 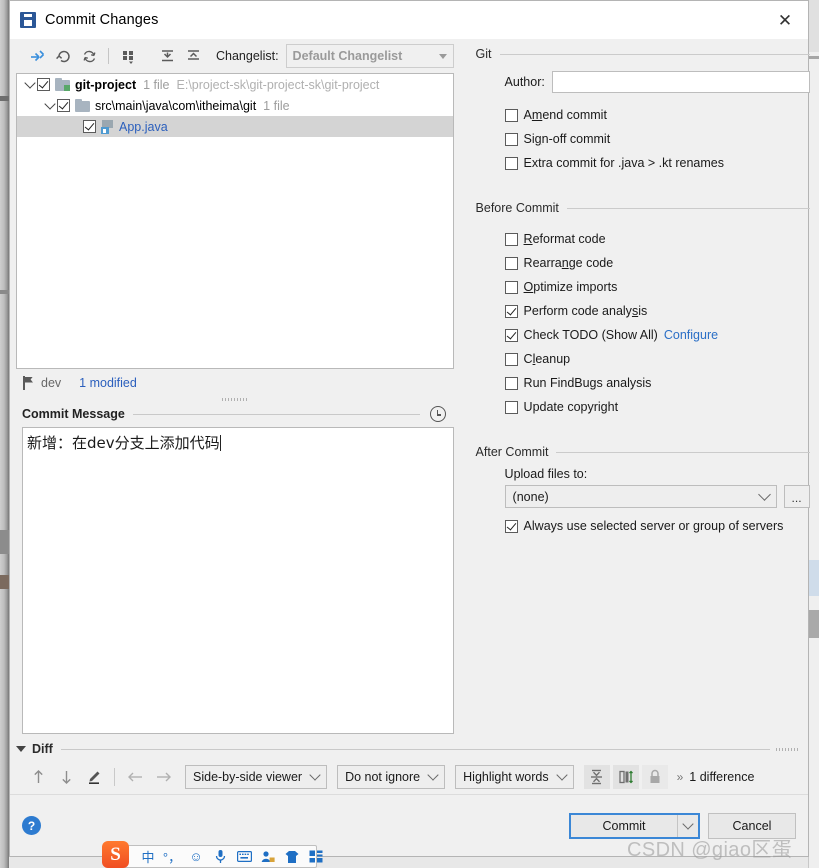 I want to click on amend-commit-checkbox: Amend commit, so click(x=657, y=115).